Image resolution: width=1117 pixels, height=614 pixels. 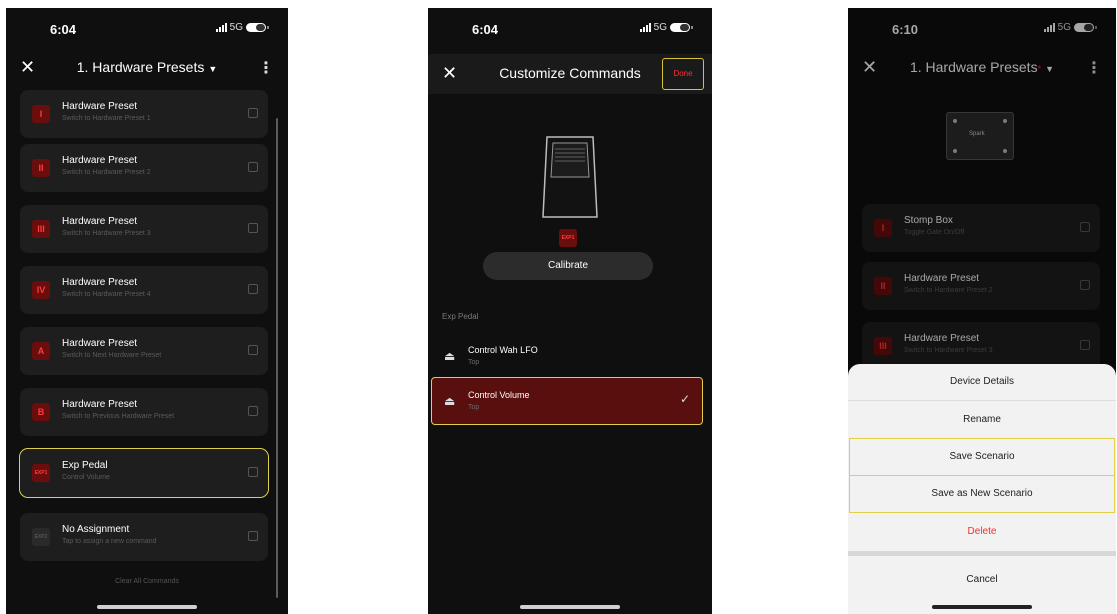 I want to click on clear-all-button: Clear All Commands, so click(x=147, y=581).